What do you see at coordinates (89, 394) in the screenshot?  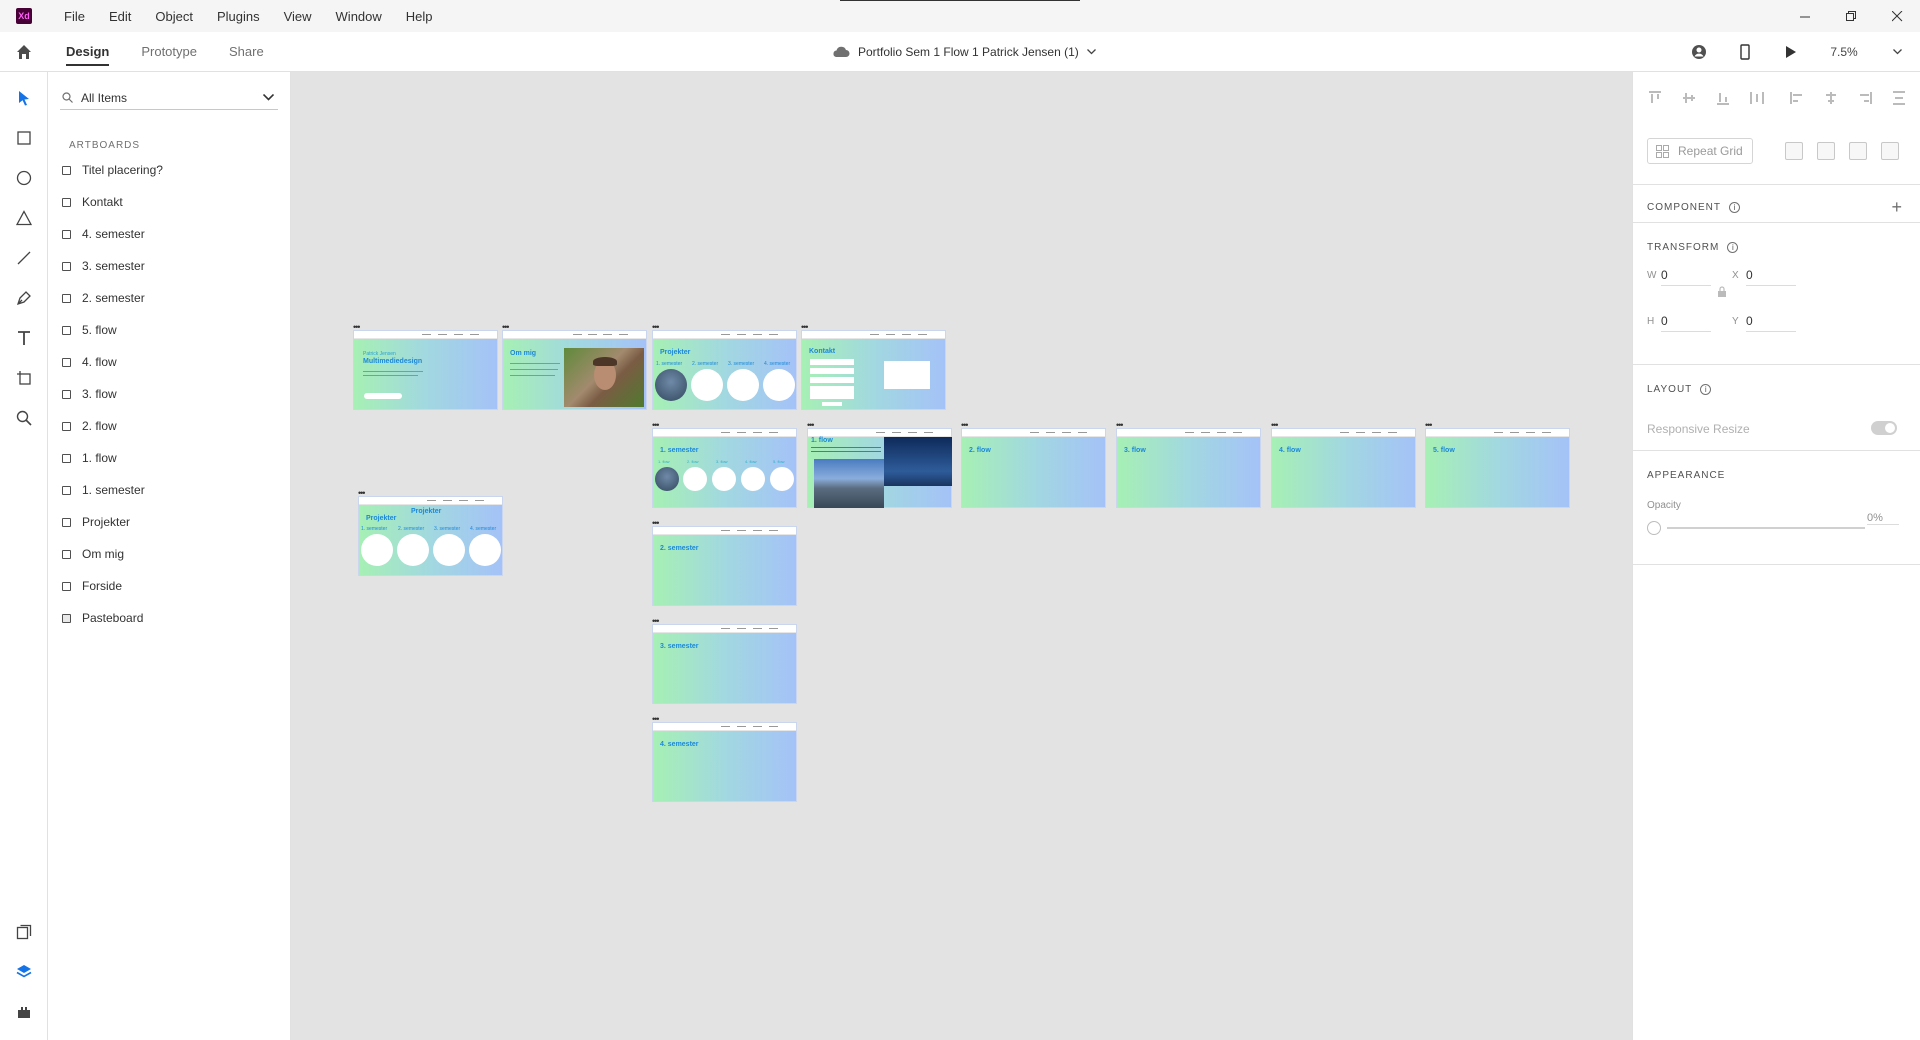 I see `layer-item: 3. flow` at bounding box center [89, 394].